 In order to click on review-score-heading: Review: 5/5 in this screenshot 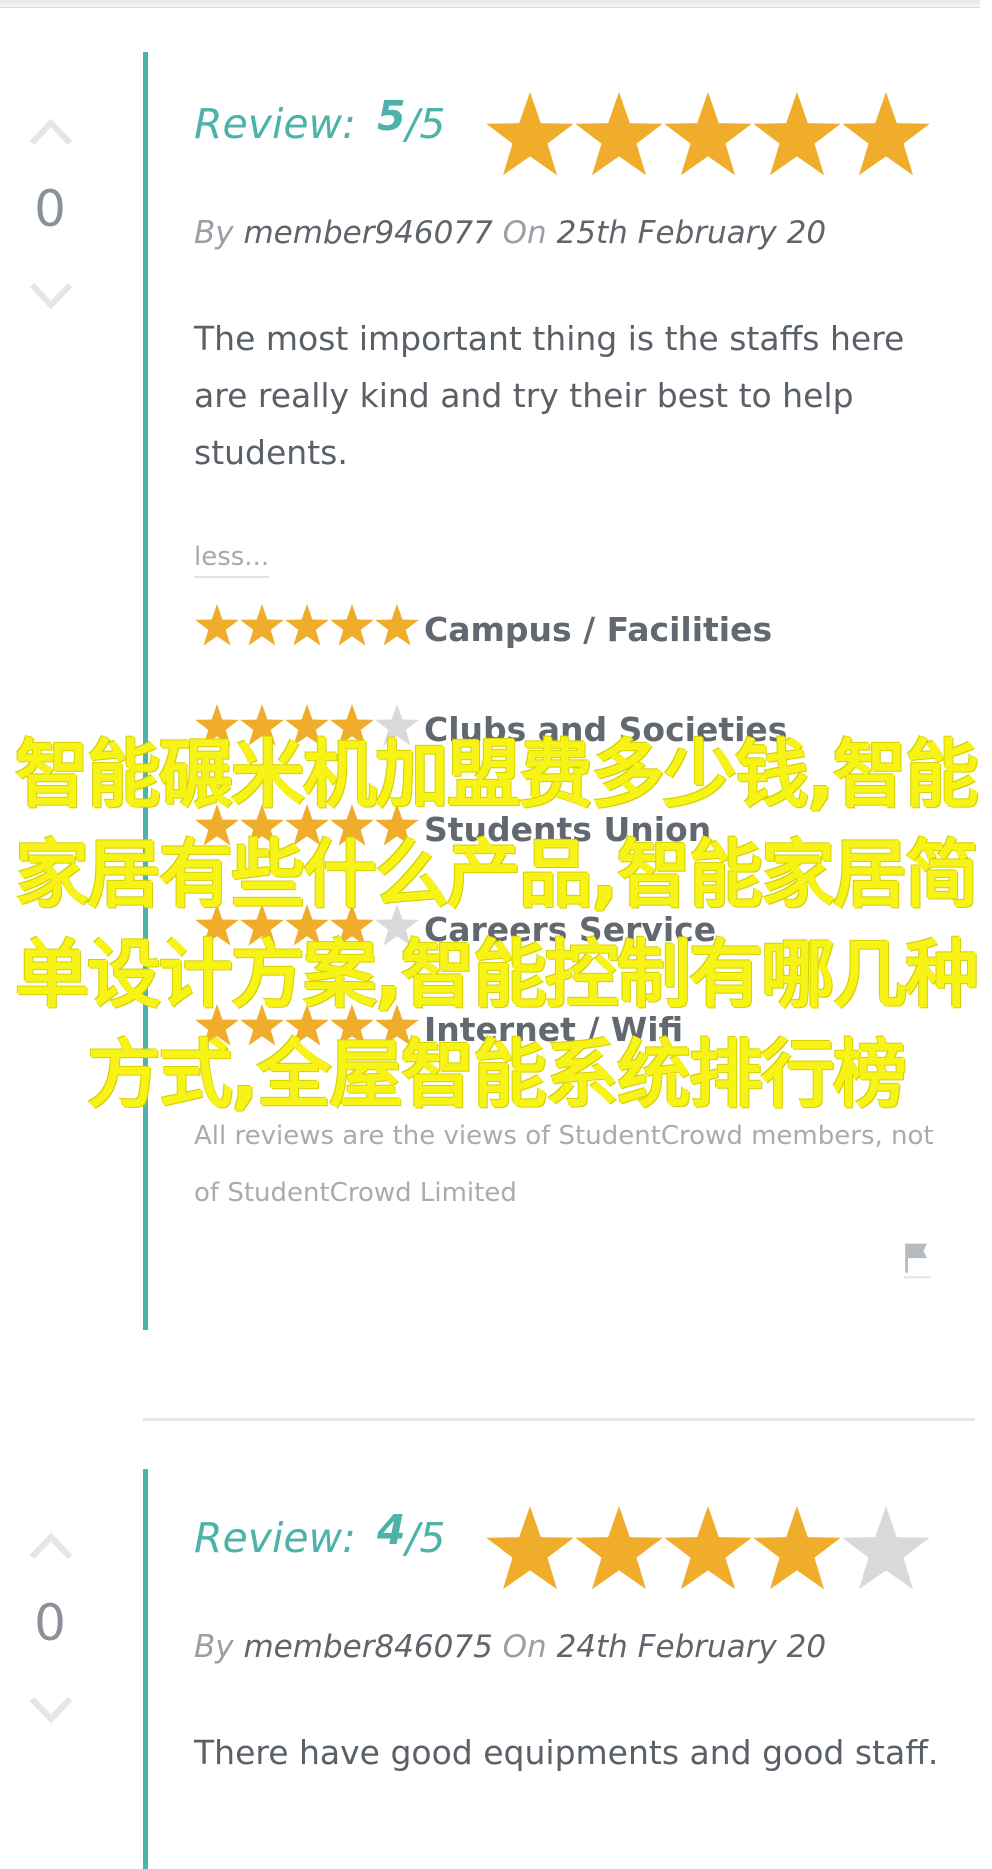, I will do `click(320, 120)`.